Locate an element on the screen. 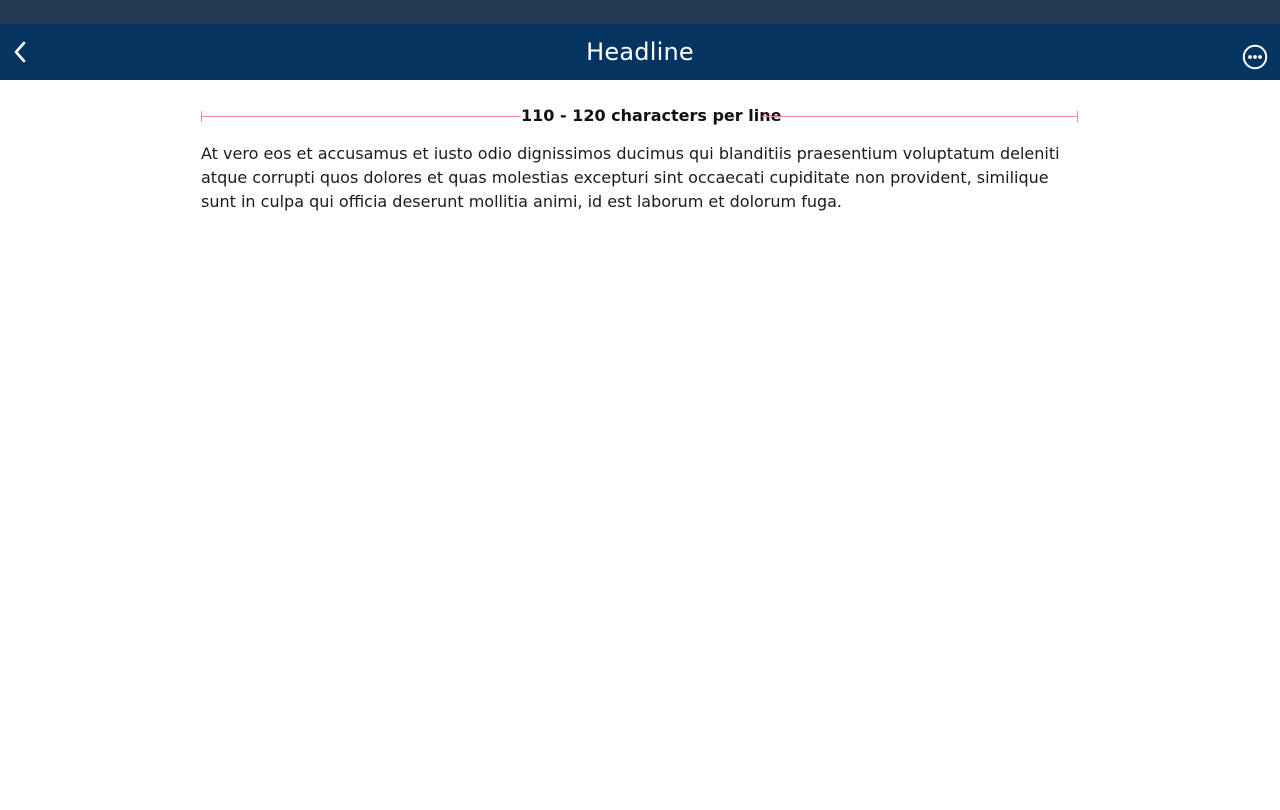  page-title: Headline is located at coordinates (640, 52).